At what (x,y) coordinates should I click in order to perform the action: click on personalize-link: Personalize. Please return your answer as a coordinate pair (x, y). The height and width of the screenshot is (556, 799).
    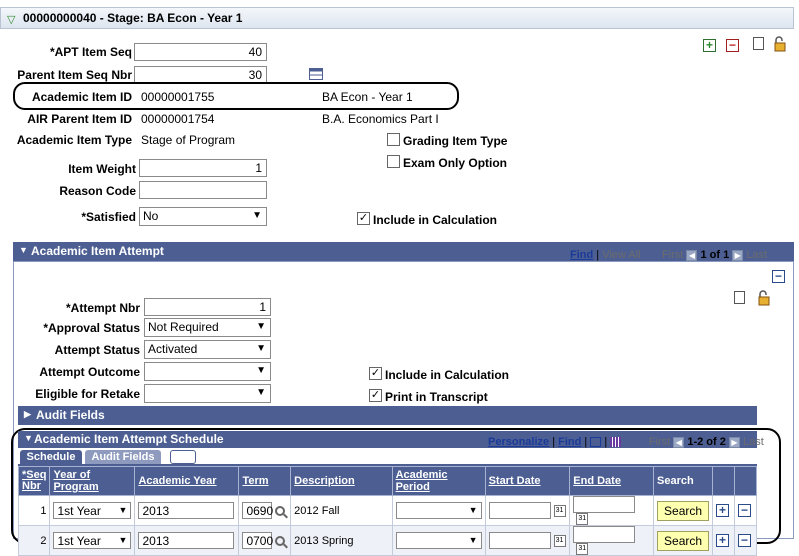
    Looking at the image, I should click on (518, 442).